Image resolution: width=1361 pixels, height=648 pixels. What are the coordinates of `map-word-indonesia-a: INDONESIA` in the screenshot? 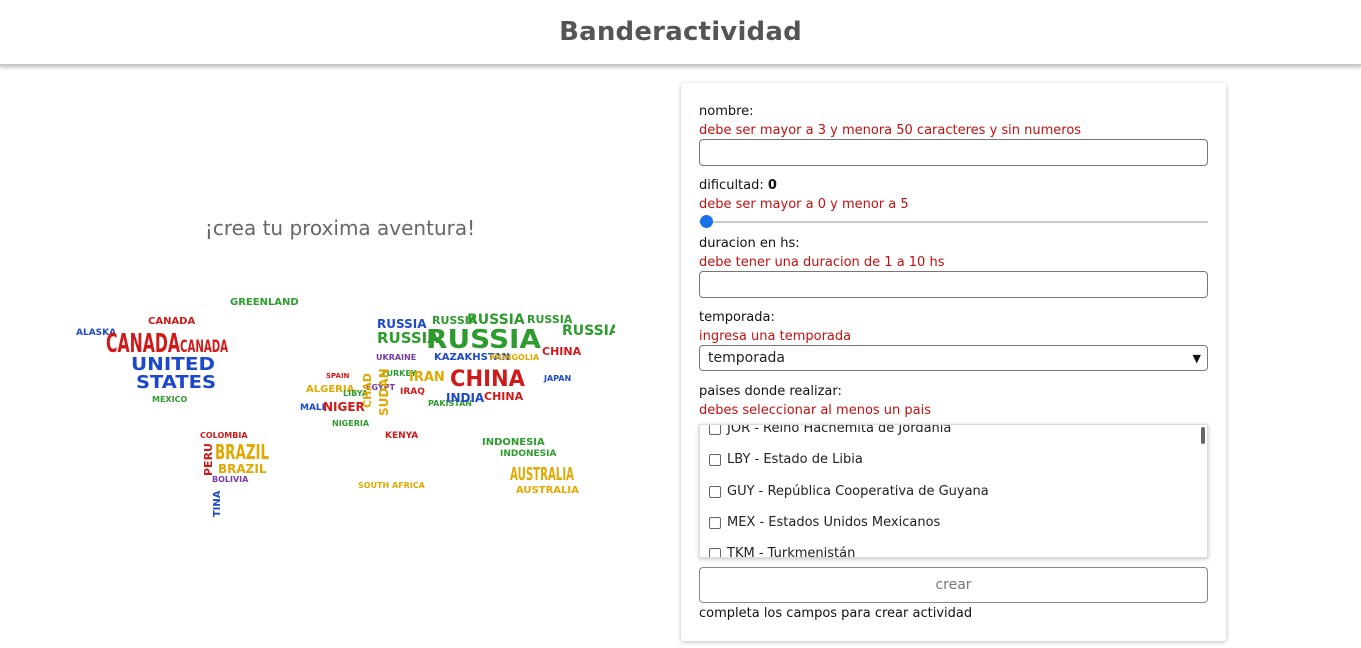 It's located at (513, 442).